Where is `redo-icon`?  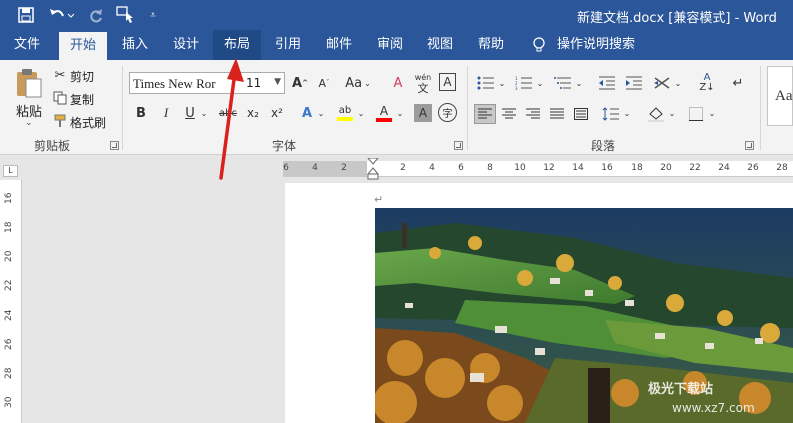 redo-icon is located at coordinates (96, 15).